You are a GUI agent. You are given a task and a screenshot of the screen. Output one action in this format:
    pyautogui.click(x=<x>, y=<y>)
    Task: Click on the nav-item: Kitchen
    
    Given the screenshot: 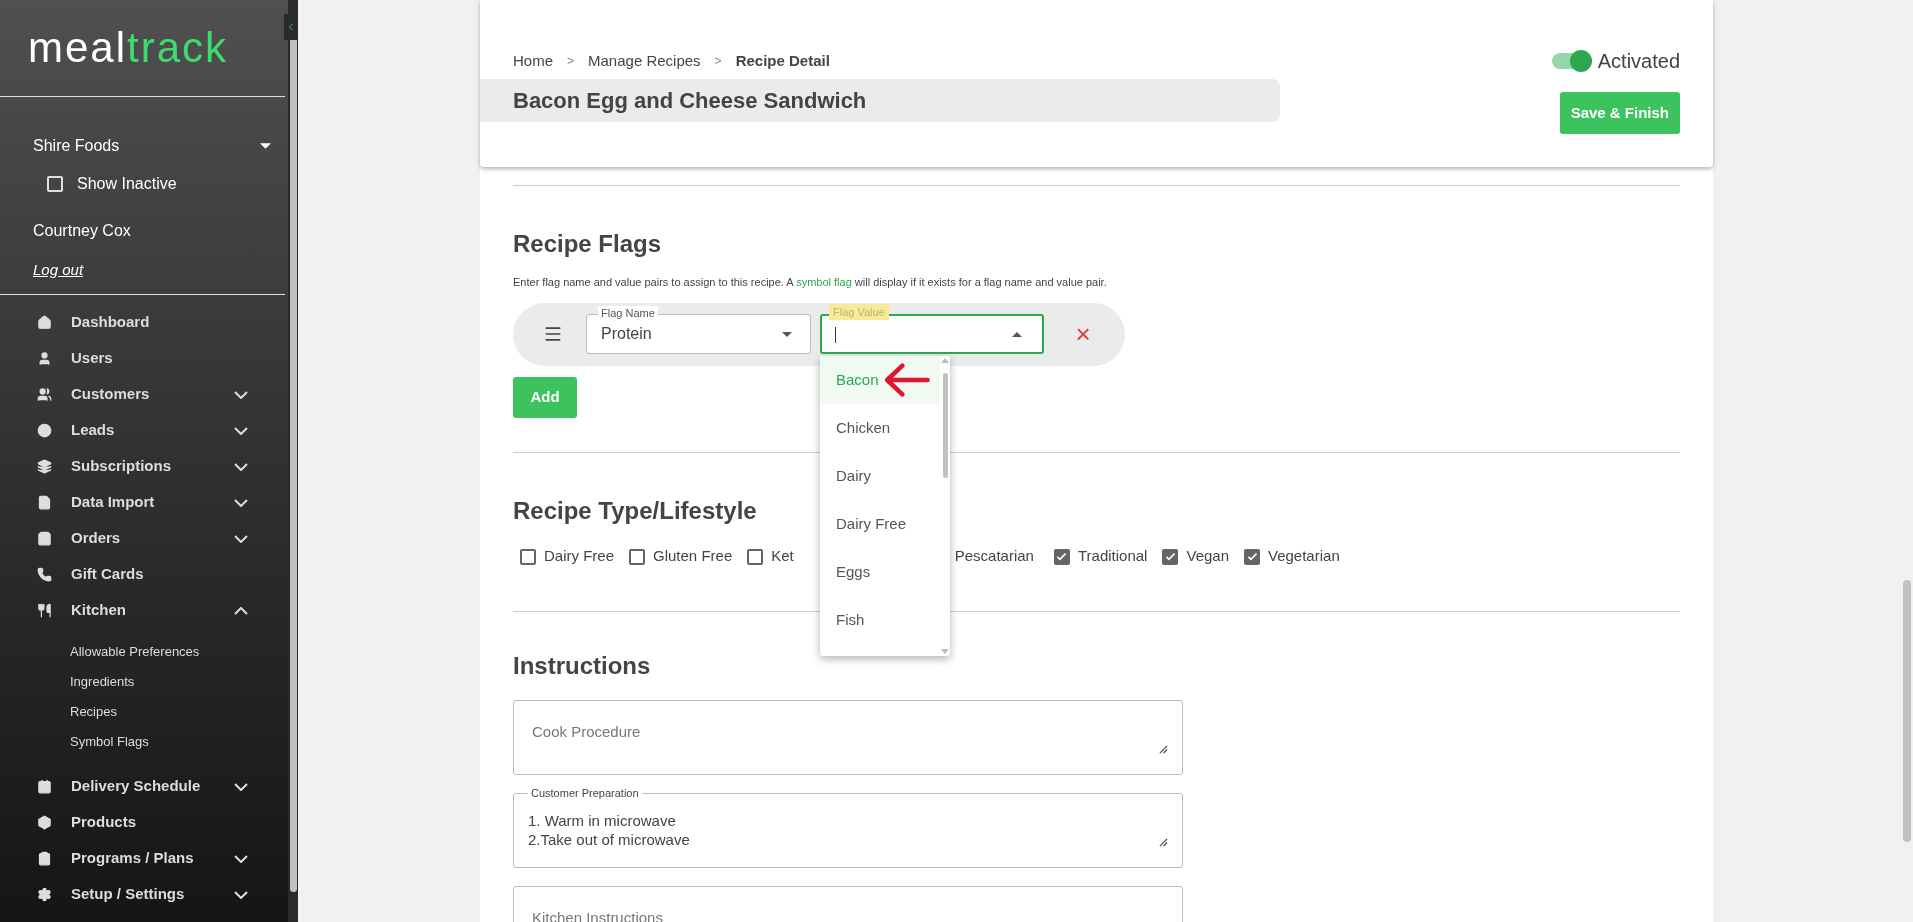 What is the action you would take?
    pyautogui.click(x=144, y=610)
    